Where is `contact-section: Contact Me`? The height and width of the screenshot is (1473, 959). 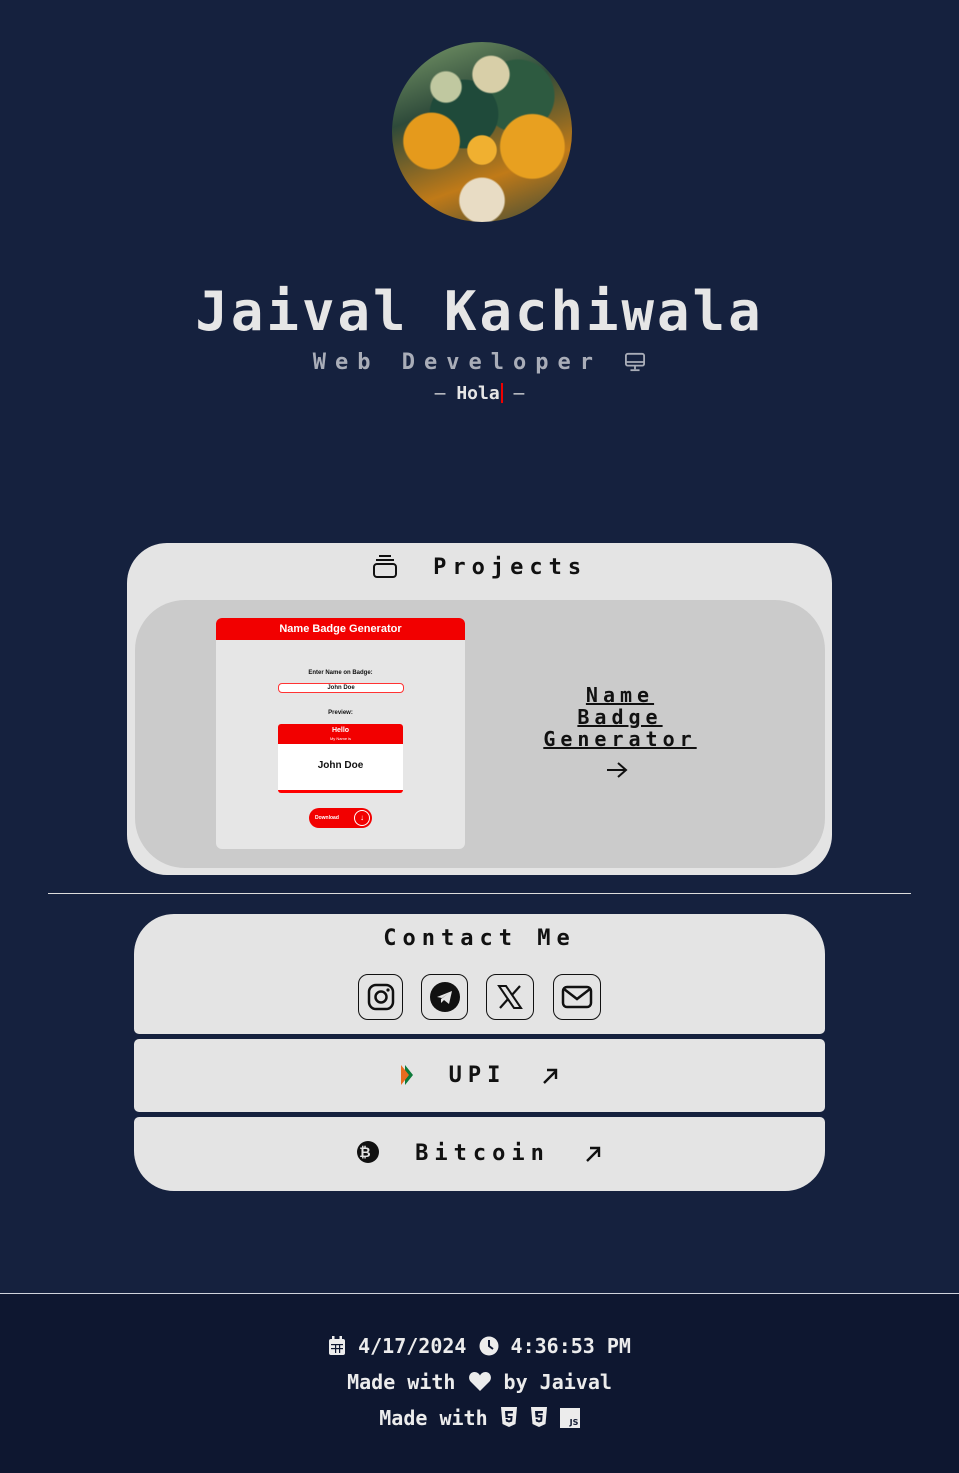 contact-section: Contact Me is located at coordinates (479, 974).